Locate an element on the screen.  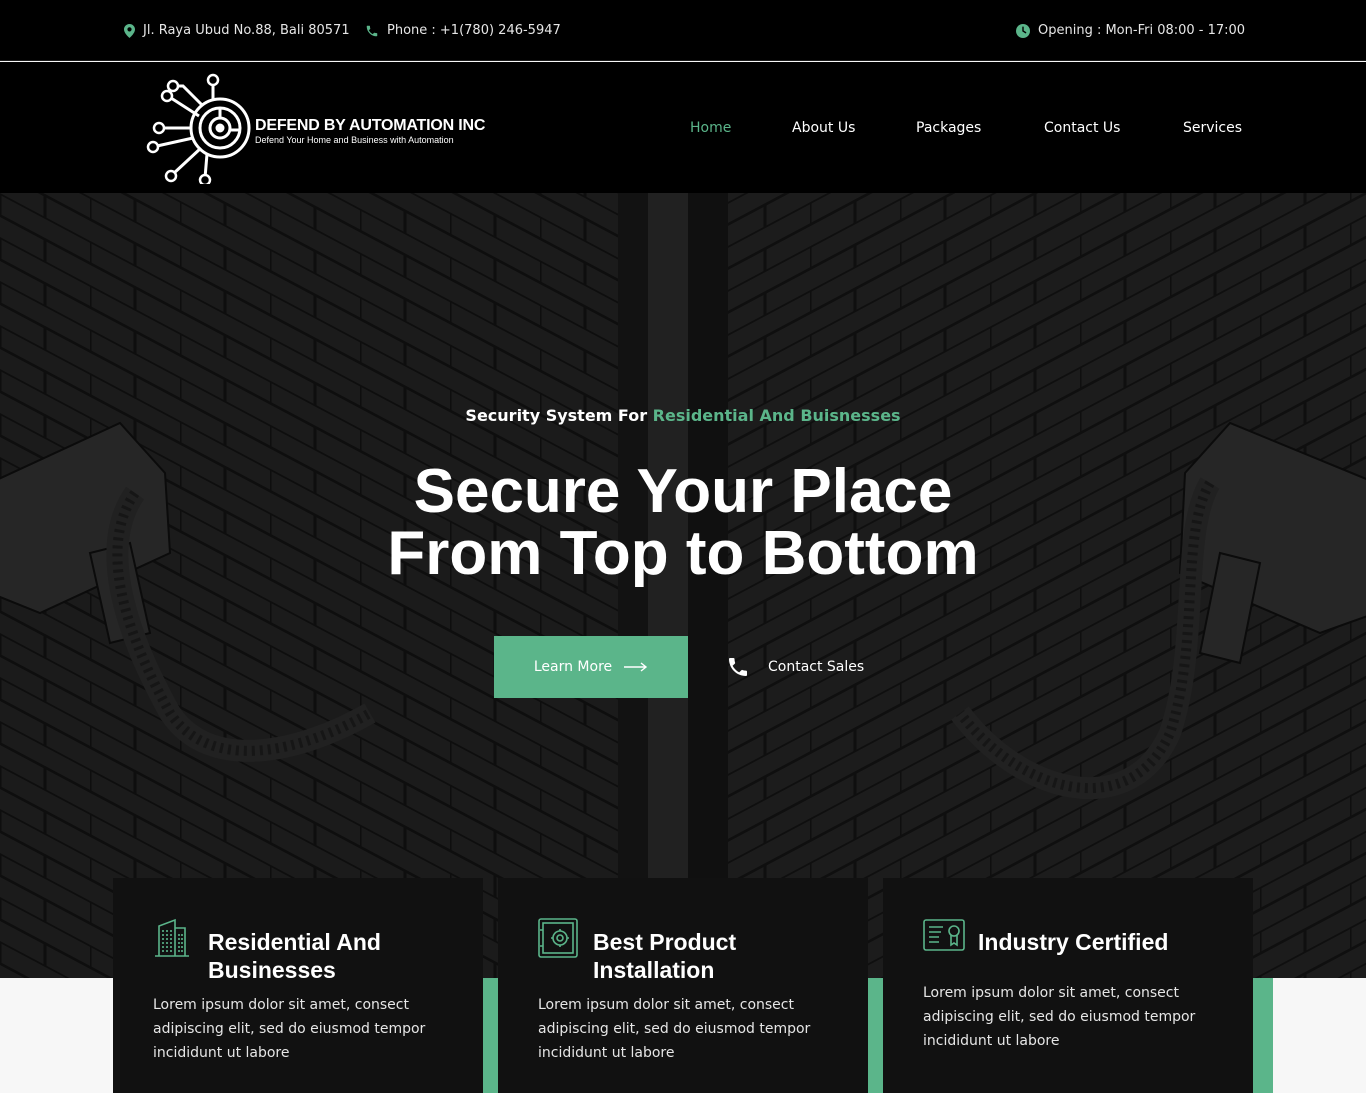
arrow-right-icon is located at coordinates (636, 667).